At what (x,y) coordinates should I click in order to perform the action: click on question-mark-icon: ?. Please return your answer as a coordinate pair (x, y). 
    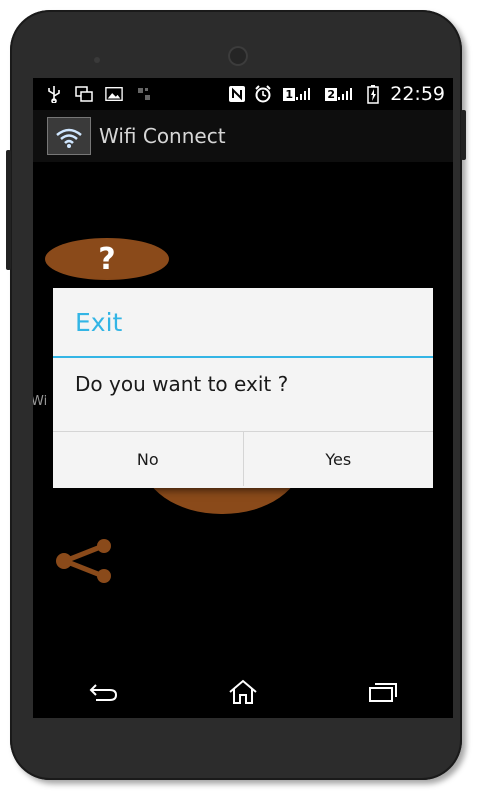
    Looking at the image, I should click on (107, 259).